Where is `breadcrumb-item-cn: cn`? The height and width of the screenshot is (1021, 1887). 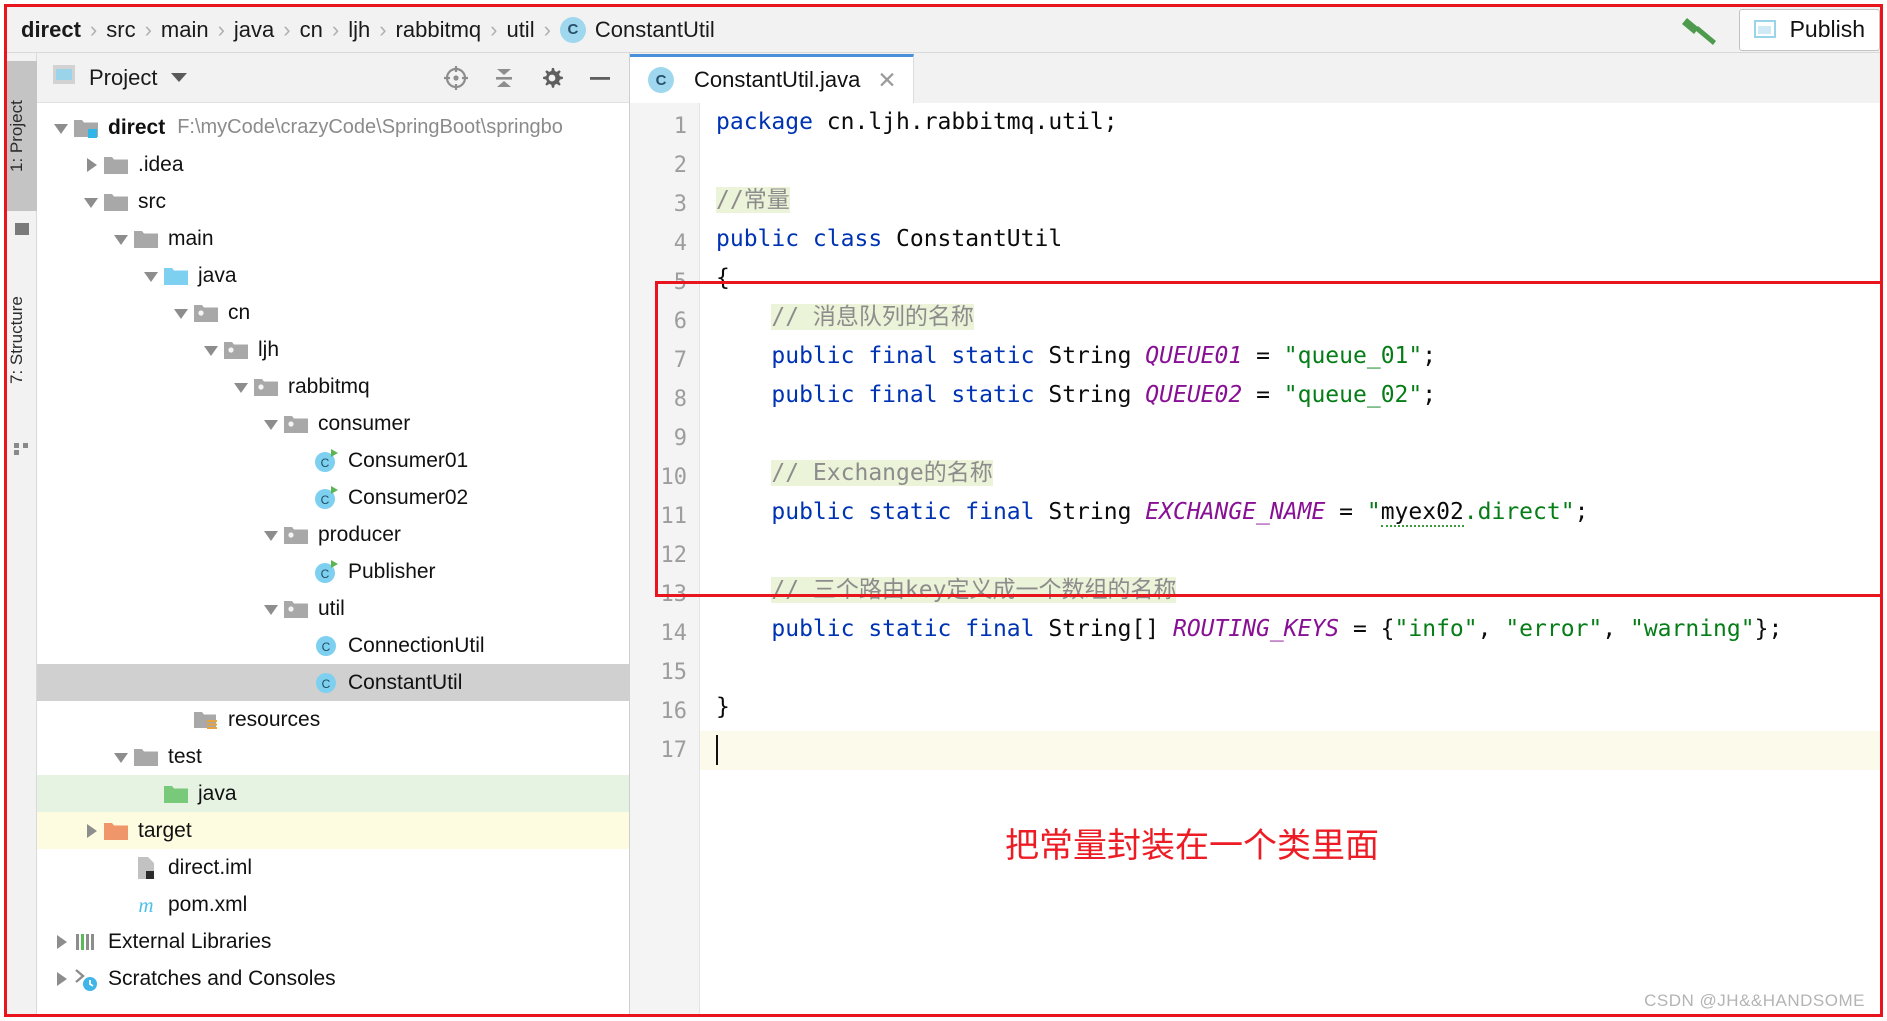 breadcrumb-item-cn: cn is located at coordinates (311, 30).